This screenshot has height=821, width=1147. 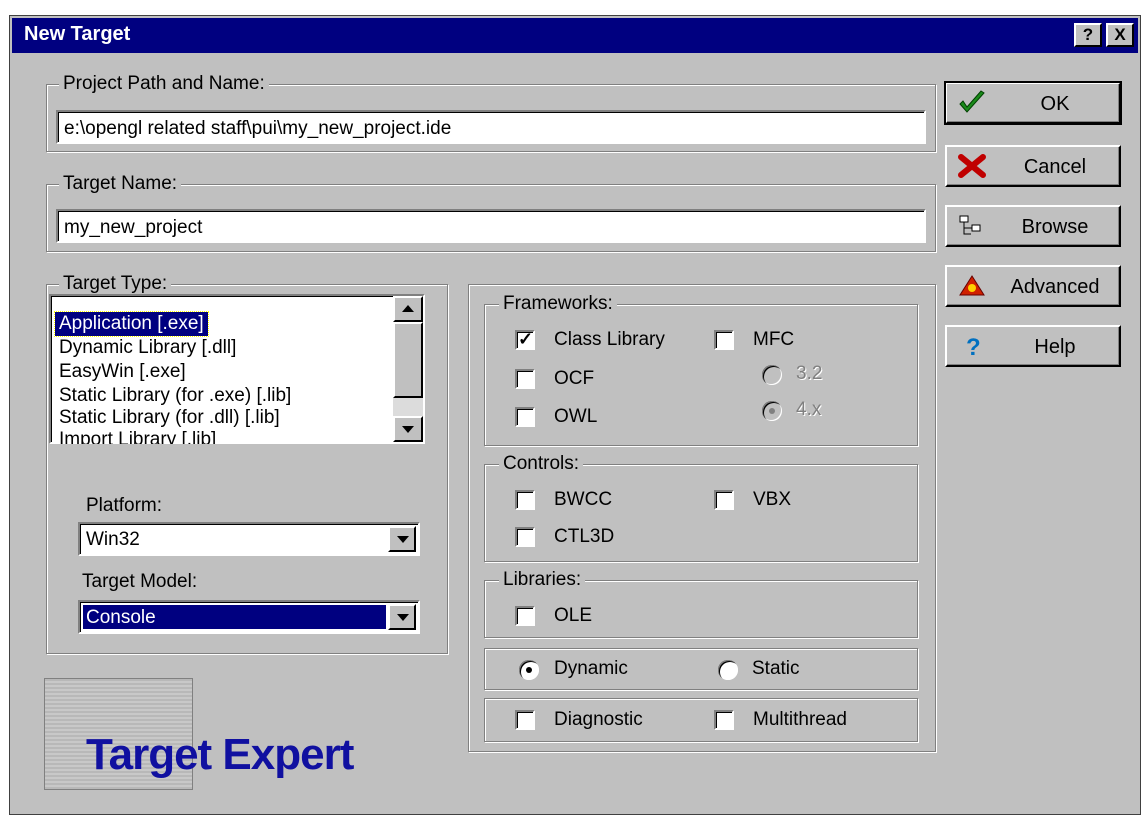 I want to click on ole-label: OLE, so click(x=573, y=615).